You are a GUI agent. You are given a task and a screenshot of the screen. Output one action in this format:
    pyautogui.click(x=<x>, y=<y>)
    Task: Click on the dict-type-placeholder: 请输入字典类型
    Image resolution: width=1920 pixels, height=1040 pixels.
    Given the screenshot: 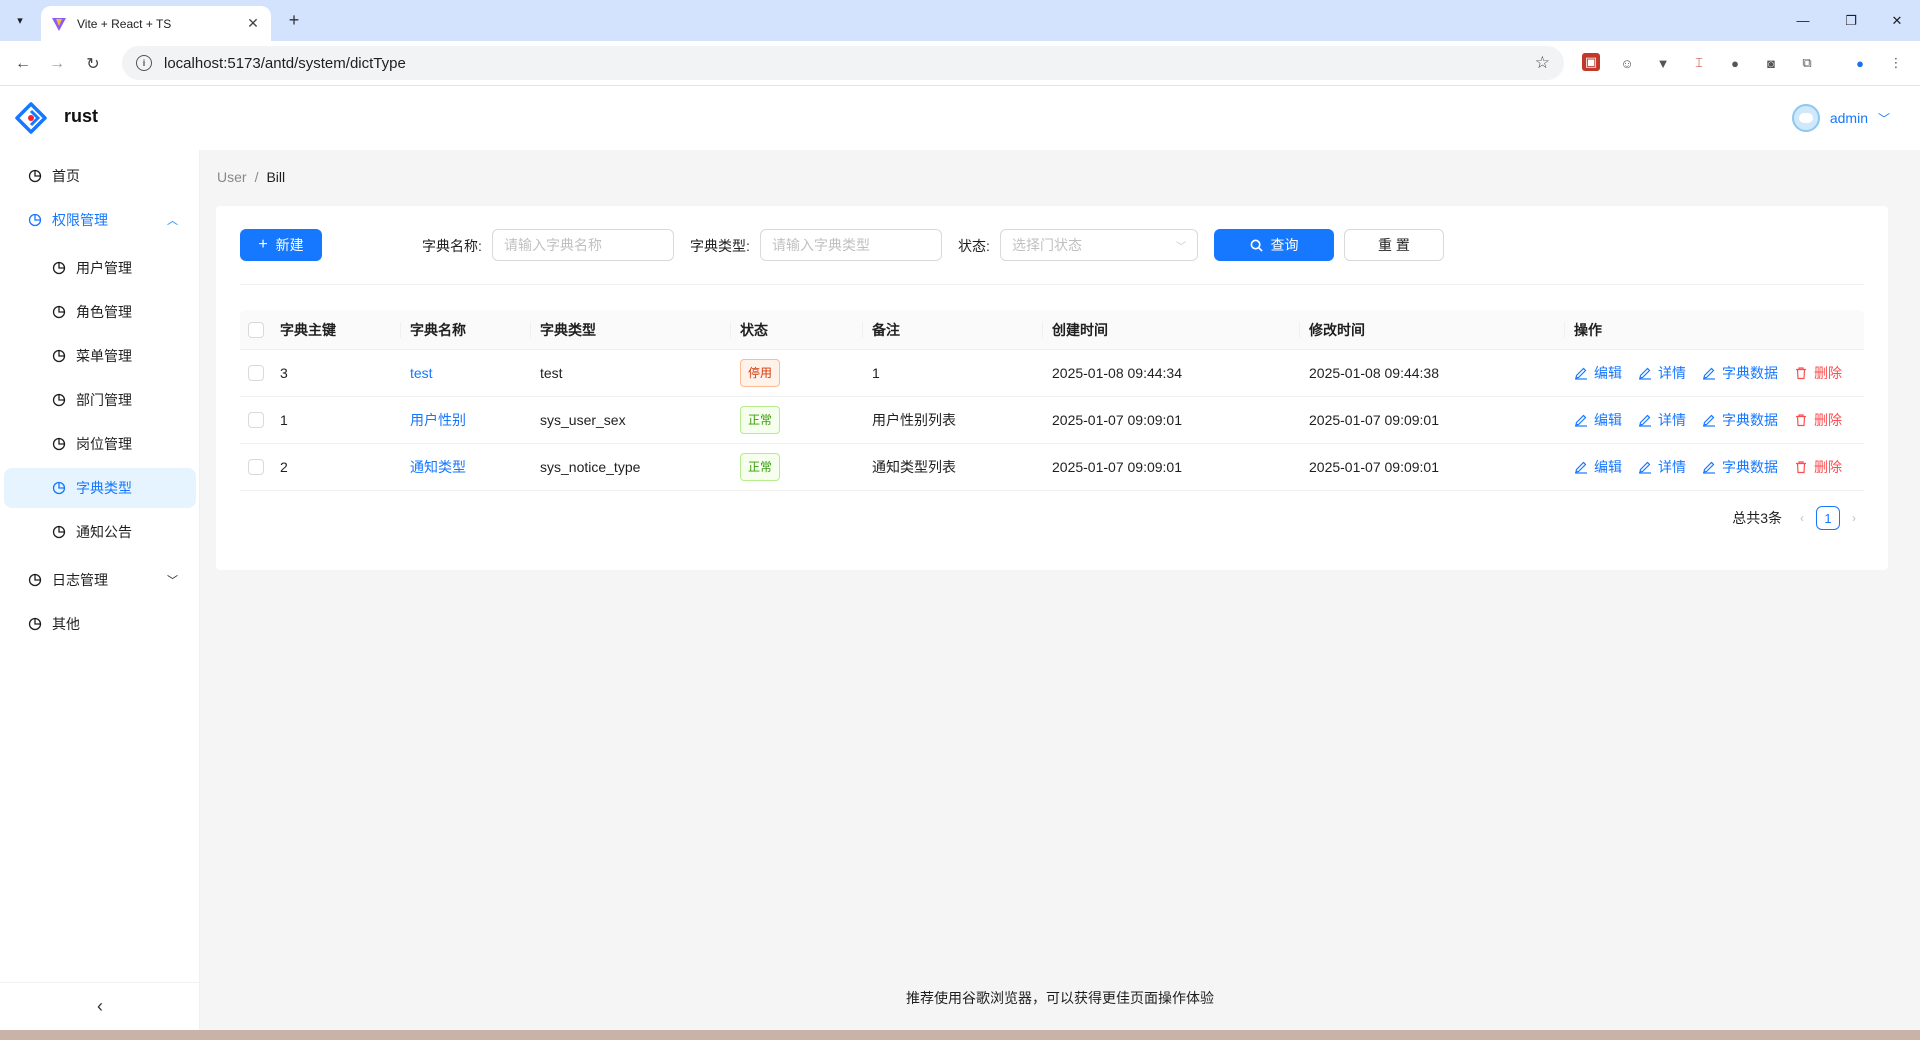 What is the action you would take?
    pyautogui.click(x=821, y=245)
    